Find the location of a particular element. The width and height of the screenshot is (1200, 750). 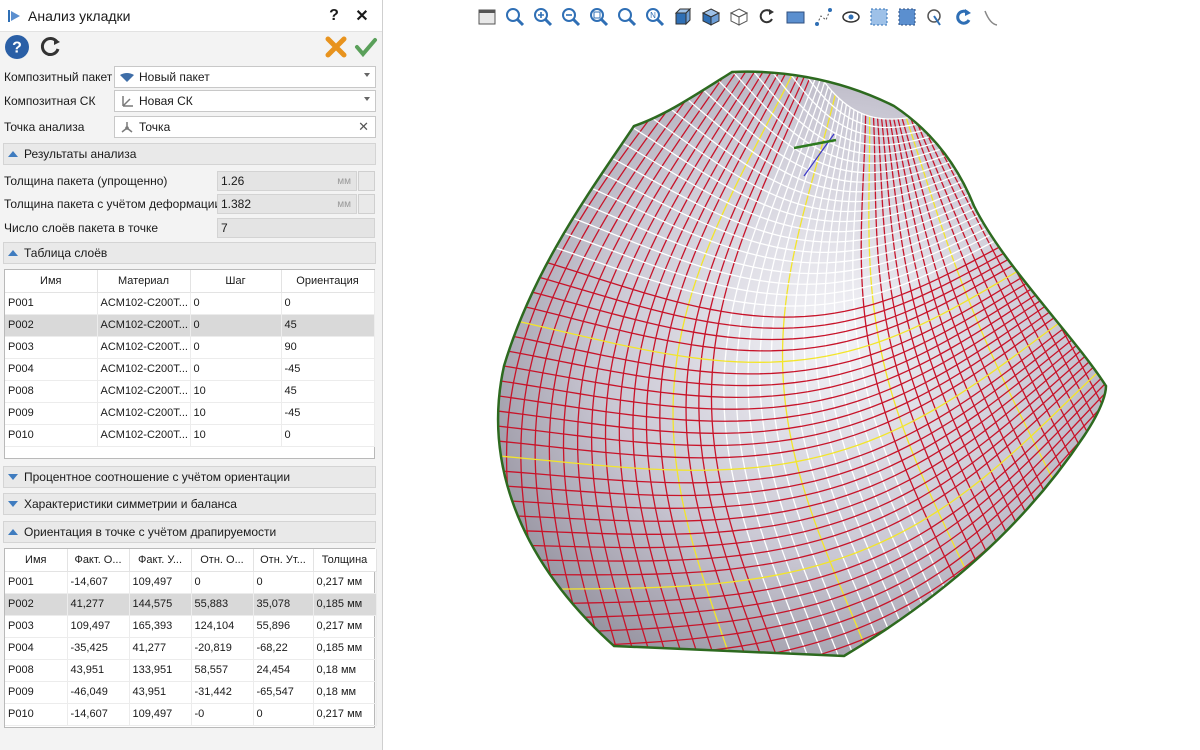

table-row: P003 ACM102-C200T... 0 90 is located at coordinates (190, 347).